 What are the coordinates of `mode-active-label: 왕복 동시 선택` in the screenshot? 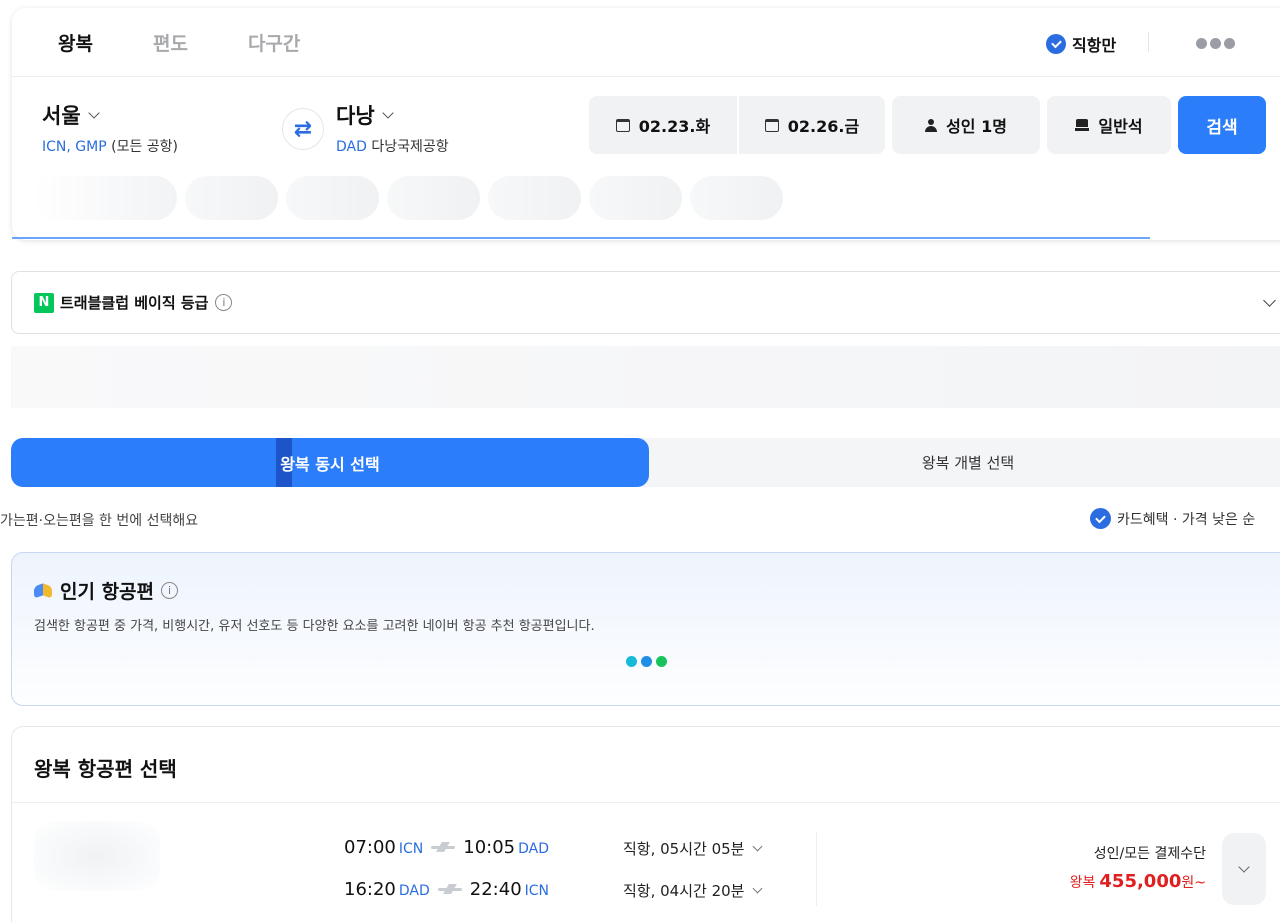 It's located at (330, 464).